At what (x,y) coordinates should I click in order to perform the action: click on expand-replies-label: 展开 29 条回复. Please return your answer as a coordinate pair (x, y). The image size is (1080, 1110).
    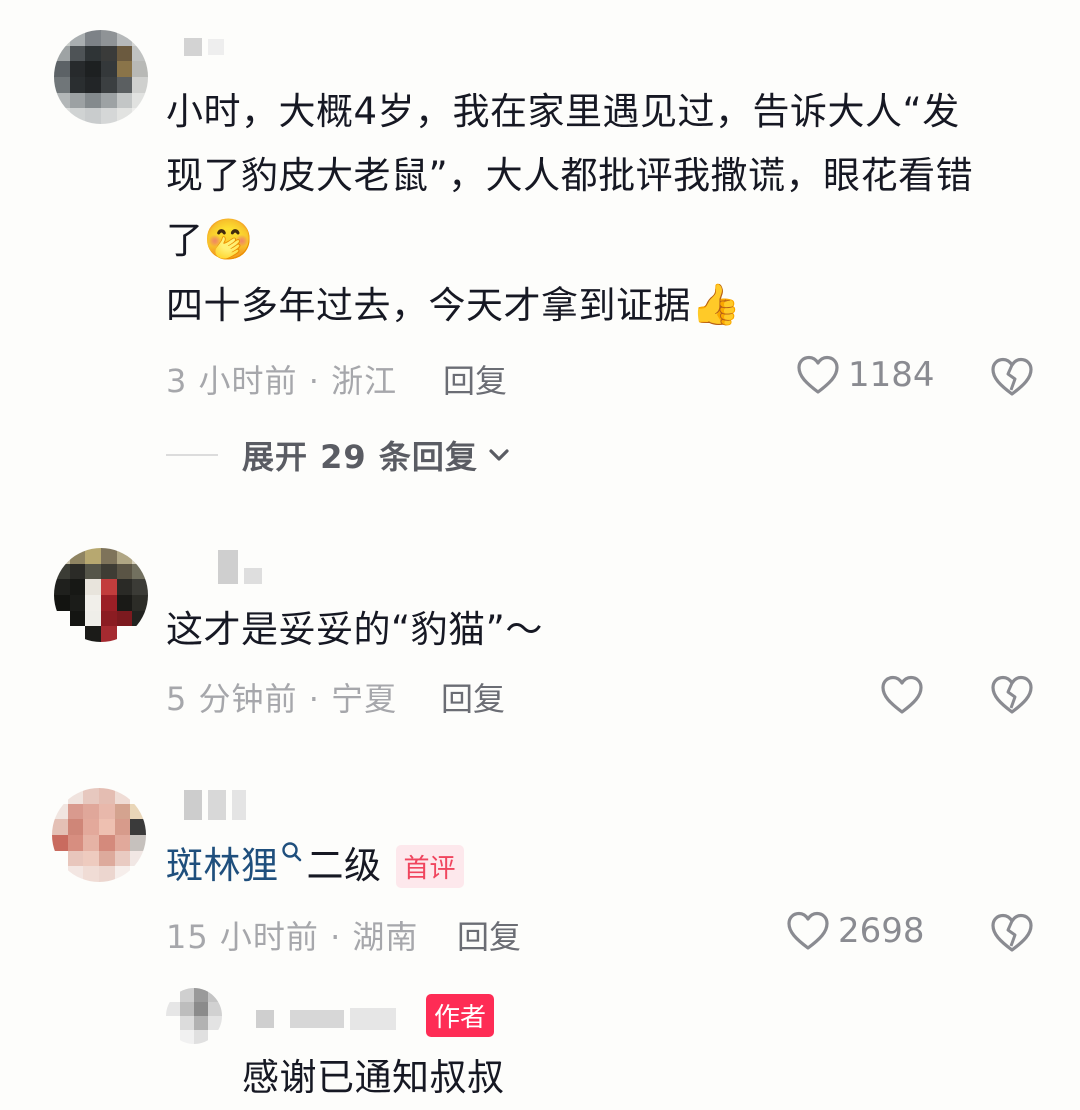
    Looking at the image, I should click on (360, 457).